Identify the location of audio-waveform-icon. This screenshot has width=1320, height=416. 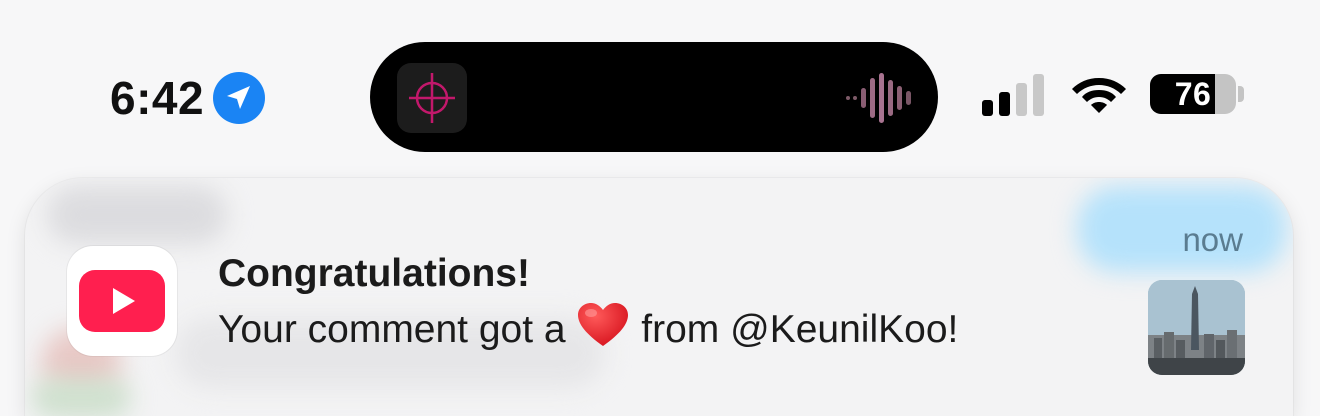
(878, 98).